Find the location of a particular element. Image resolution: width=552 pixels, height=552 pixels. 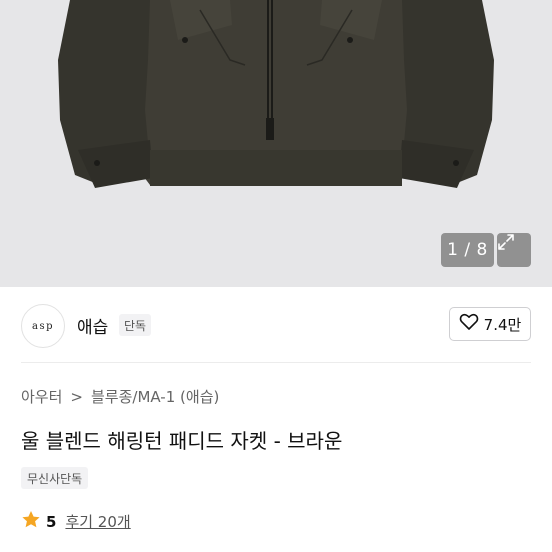

image-counter: 1 / 8 is located at coordinates (467, 250).